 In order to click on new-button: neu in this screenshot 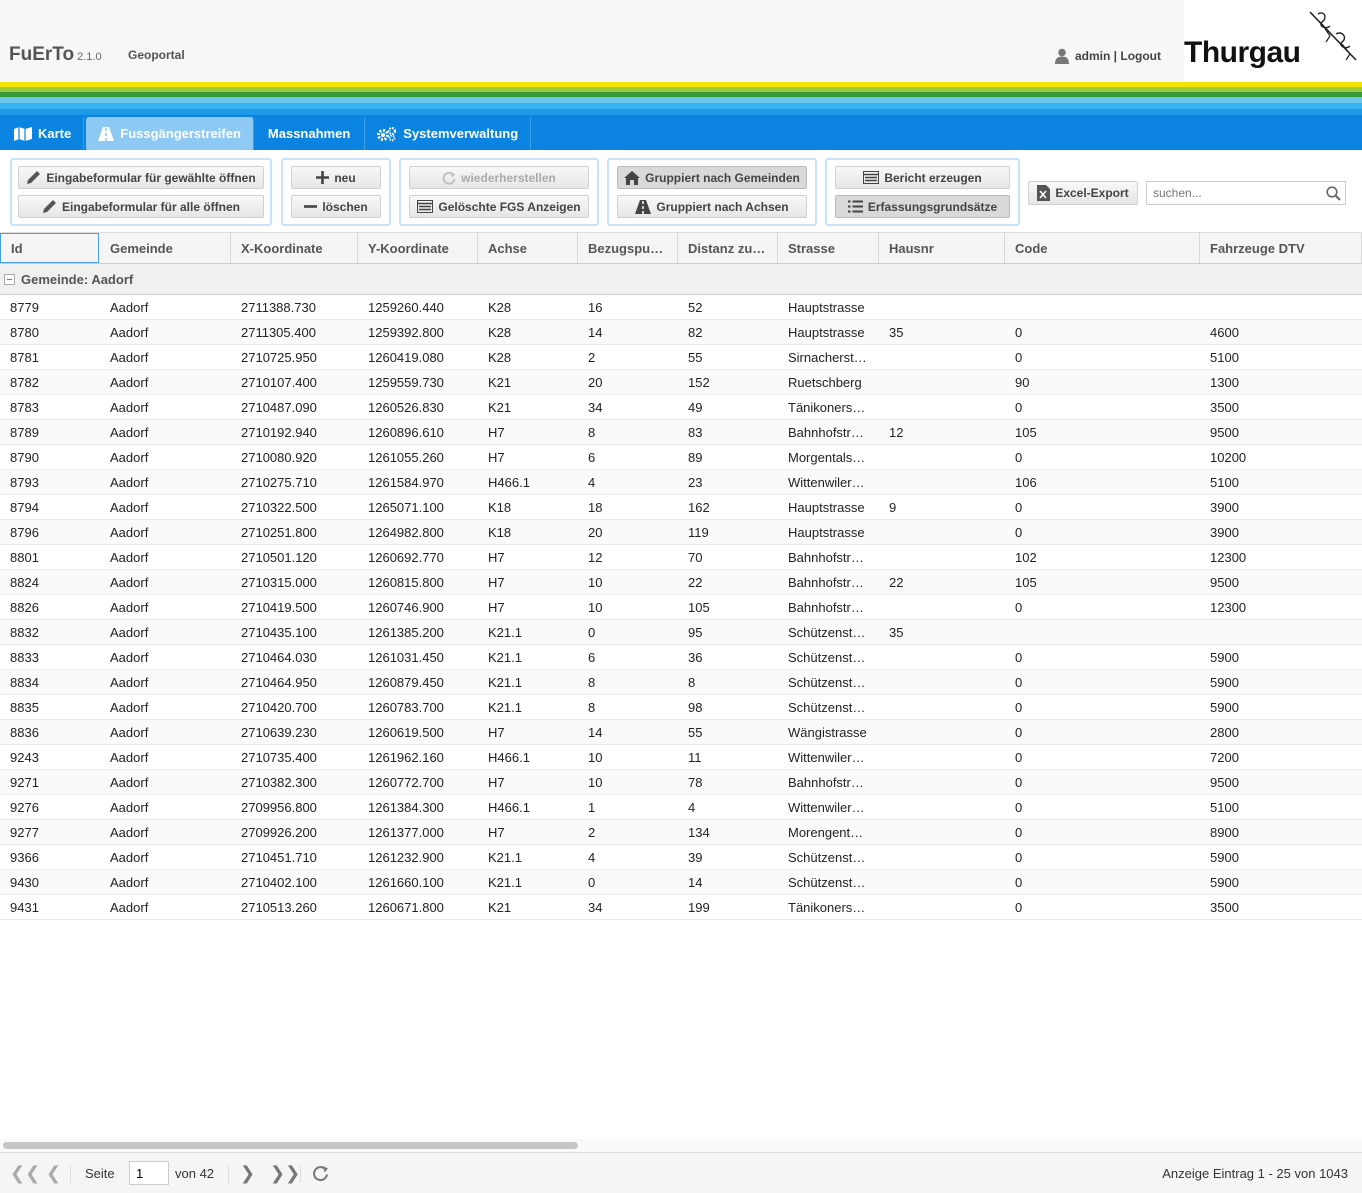, I will do `click(336, 177)`.